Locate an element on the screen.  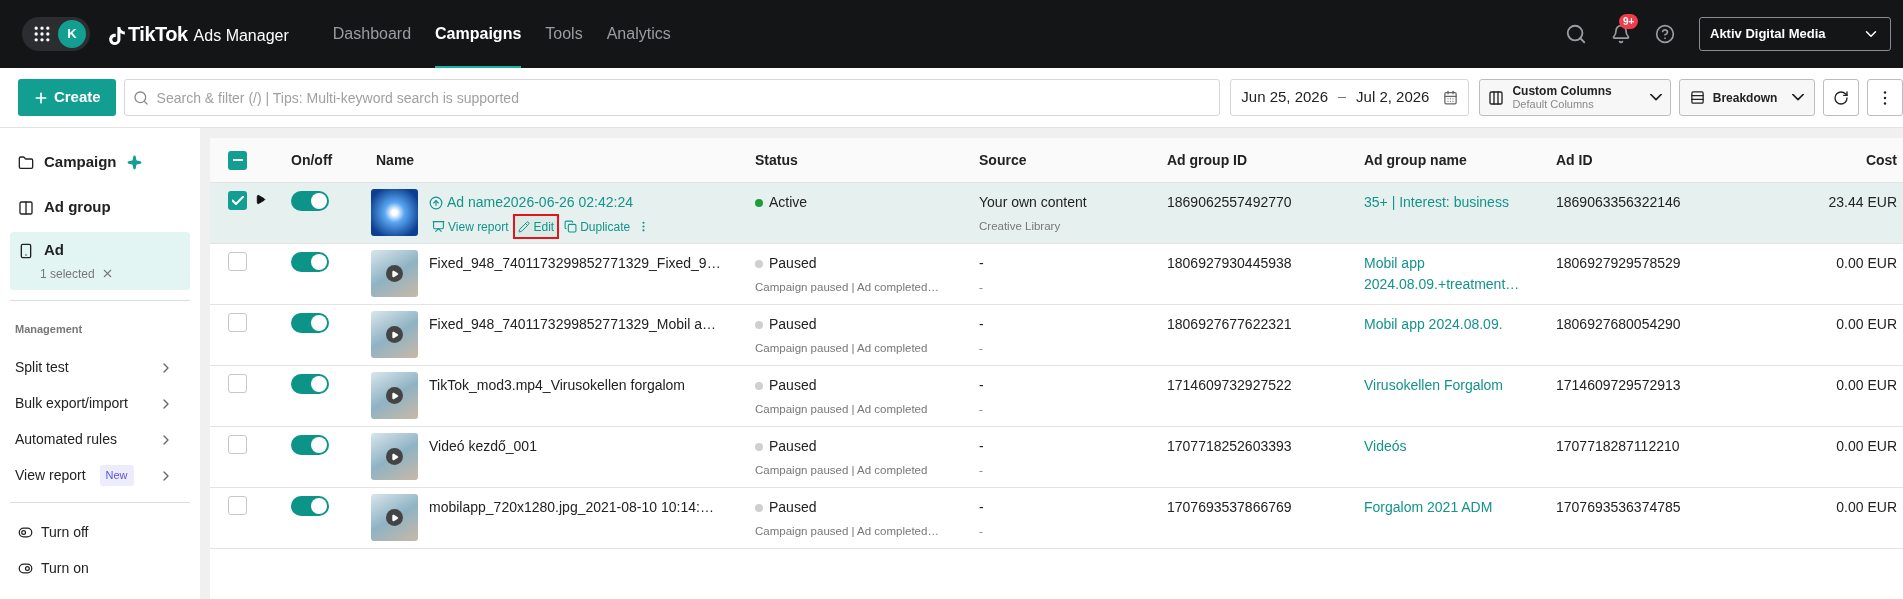
refresh-icon is located at coordinates (1841, 97).